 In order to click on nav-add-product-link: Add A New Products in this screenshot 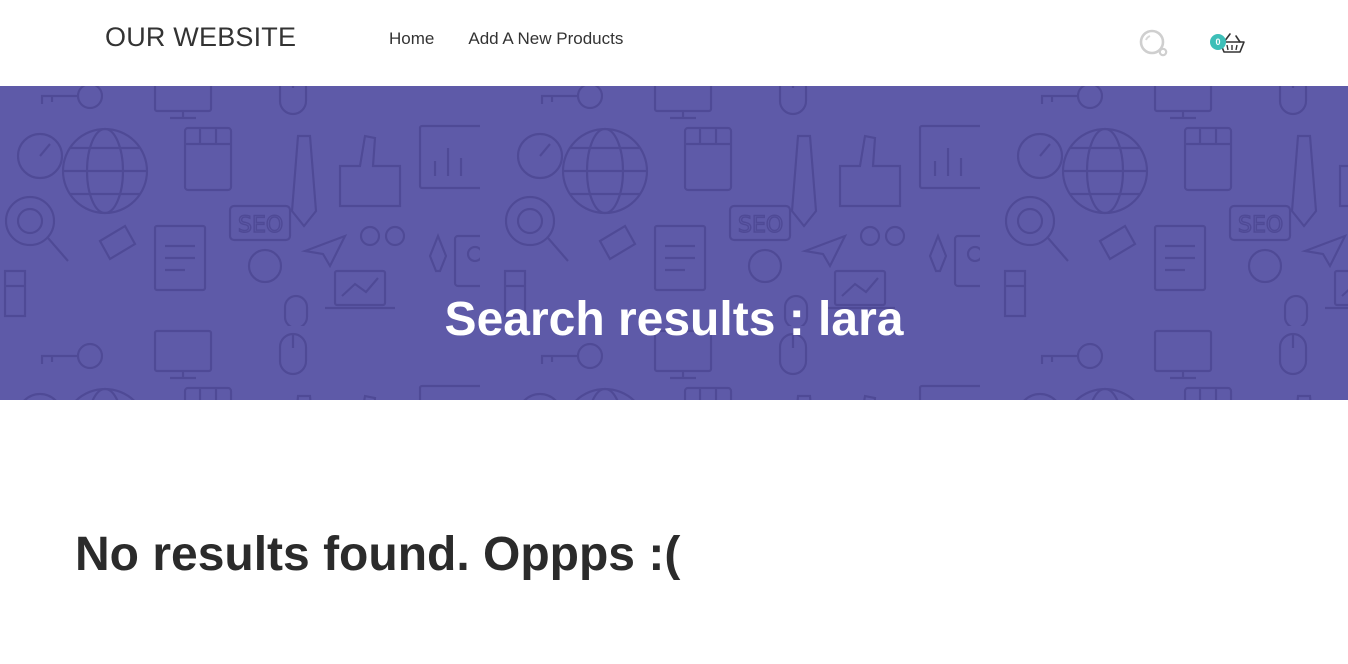, I will do `click(545, 39)`.